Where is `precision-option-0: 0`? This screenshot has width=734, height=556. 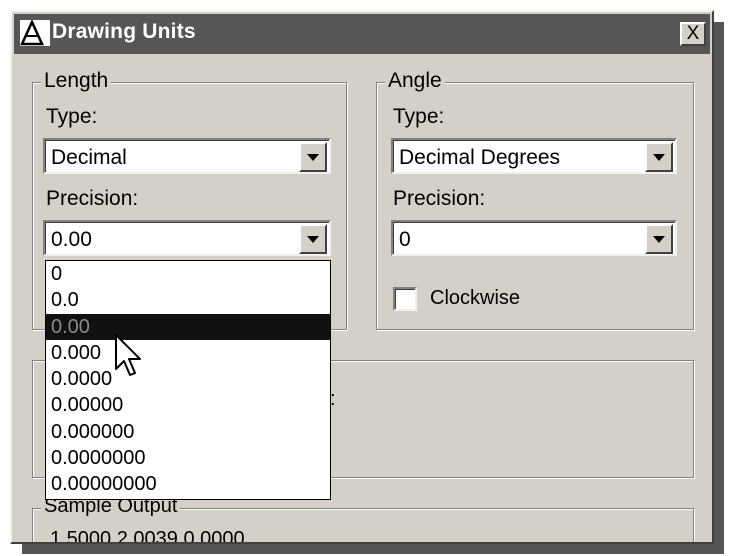 precision-option-0: 0 is located at coordinates (188, 274).